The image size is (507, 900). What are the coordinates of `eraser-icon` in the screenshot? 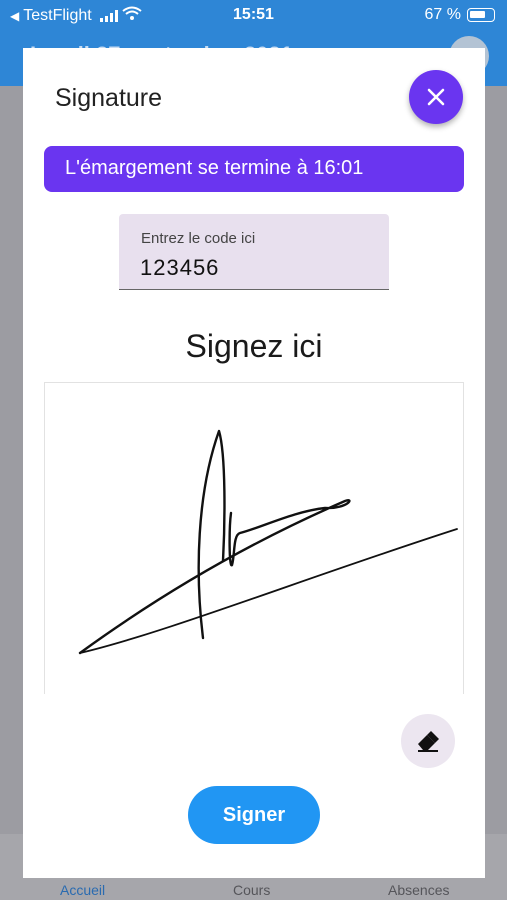 It's located at (428, 741).